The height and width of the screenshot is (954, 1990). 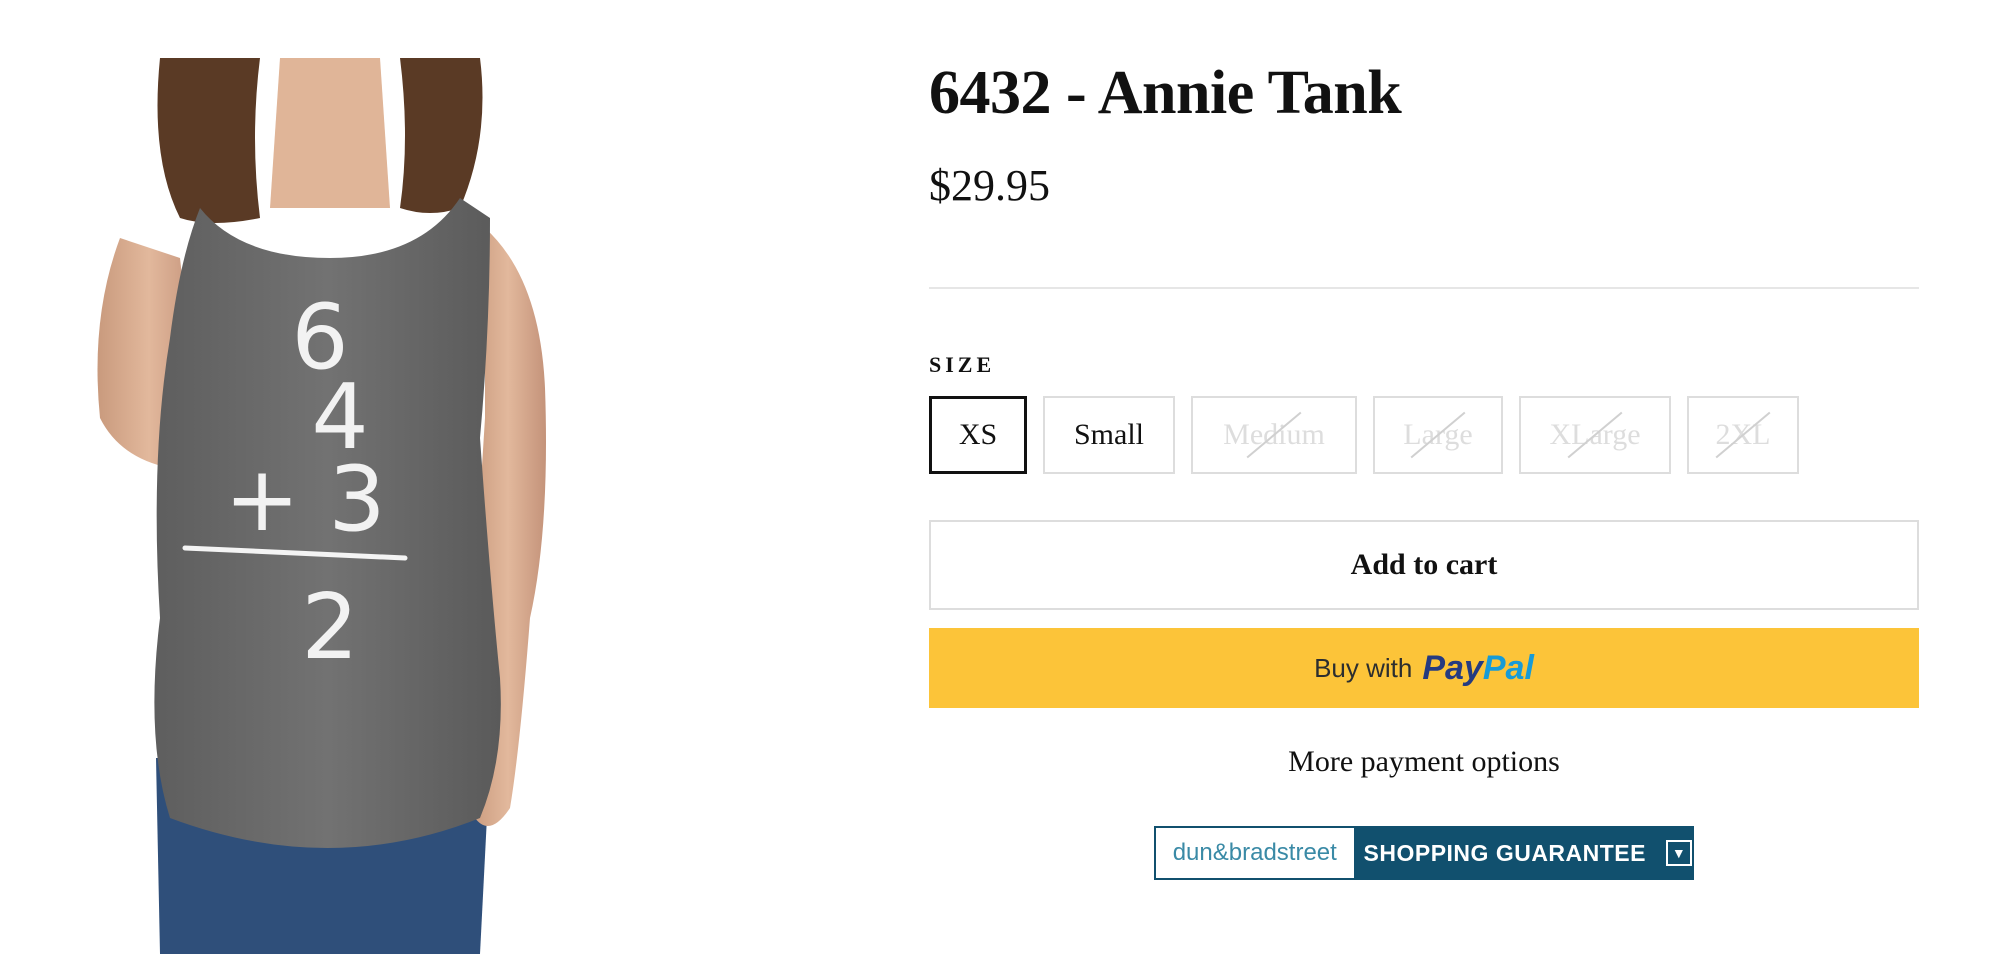 I want to click on add-to-cart-label: Add to cart, so click(x=1424, y=564).